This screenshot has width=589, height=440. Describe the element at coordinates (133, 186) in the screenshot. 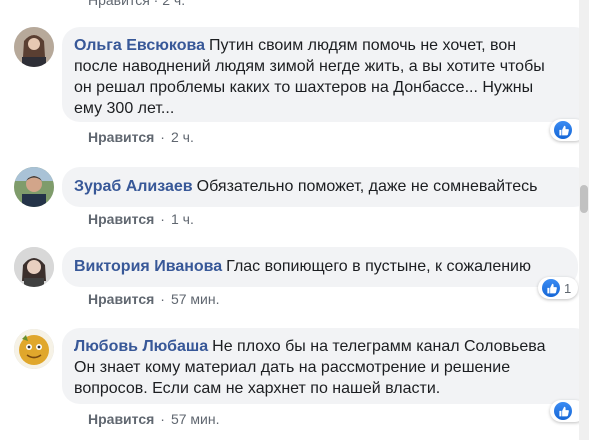

I see `comment-author: Зураб Ализаев` at that location.